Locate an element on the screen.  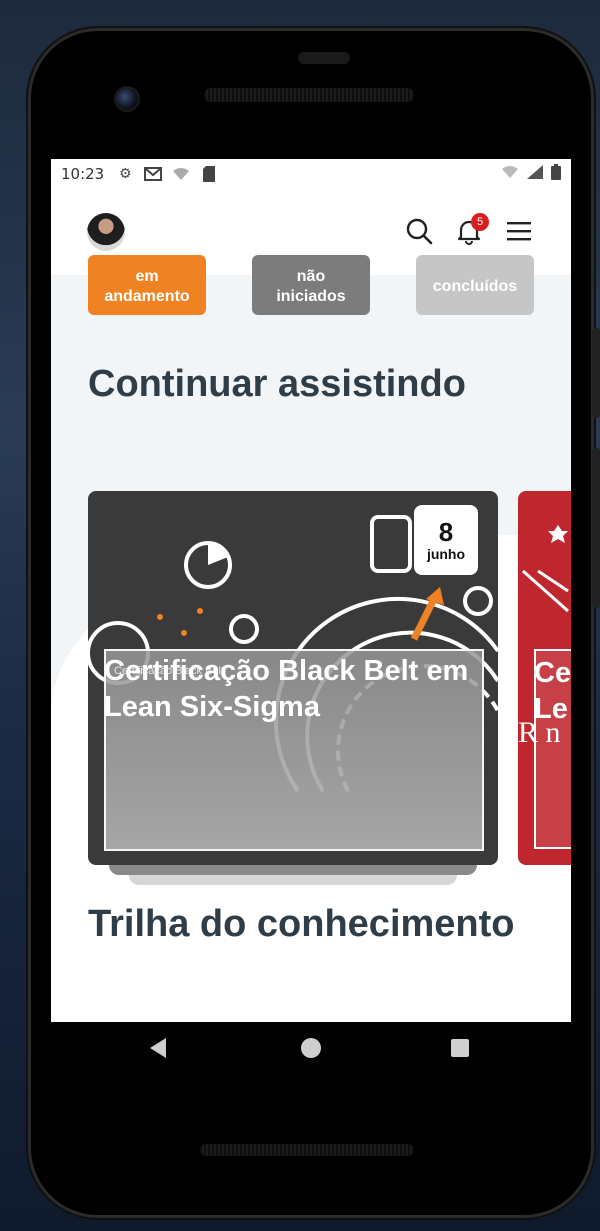
notification-badge: 5 is located at coordinates (480, 222).